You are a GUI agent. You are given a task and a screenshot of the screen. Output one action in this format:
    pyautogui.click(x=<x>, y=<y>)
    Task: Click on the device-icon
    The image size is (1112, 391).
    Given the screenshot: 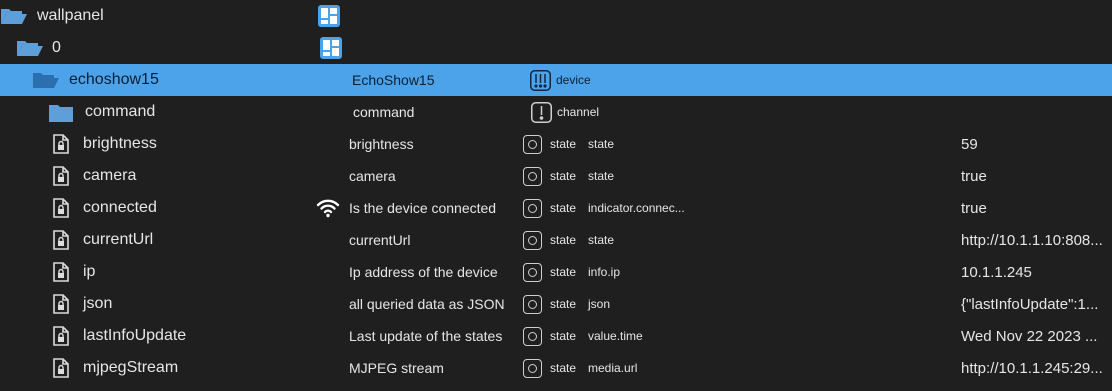 What is the action you would take?
    pyautogui.click(x=540, y=80)
    